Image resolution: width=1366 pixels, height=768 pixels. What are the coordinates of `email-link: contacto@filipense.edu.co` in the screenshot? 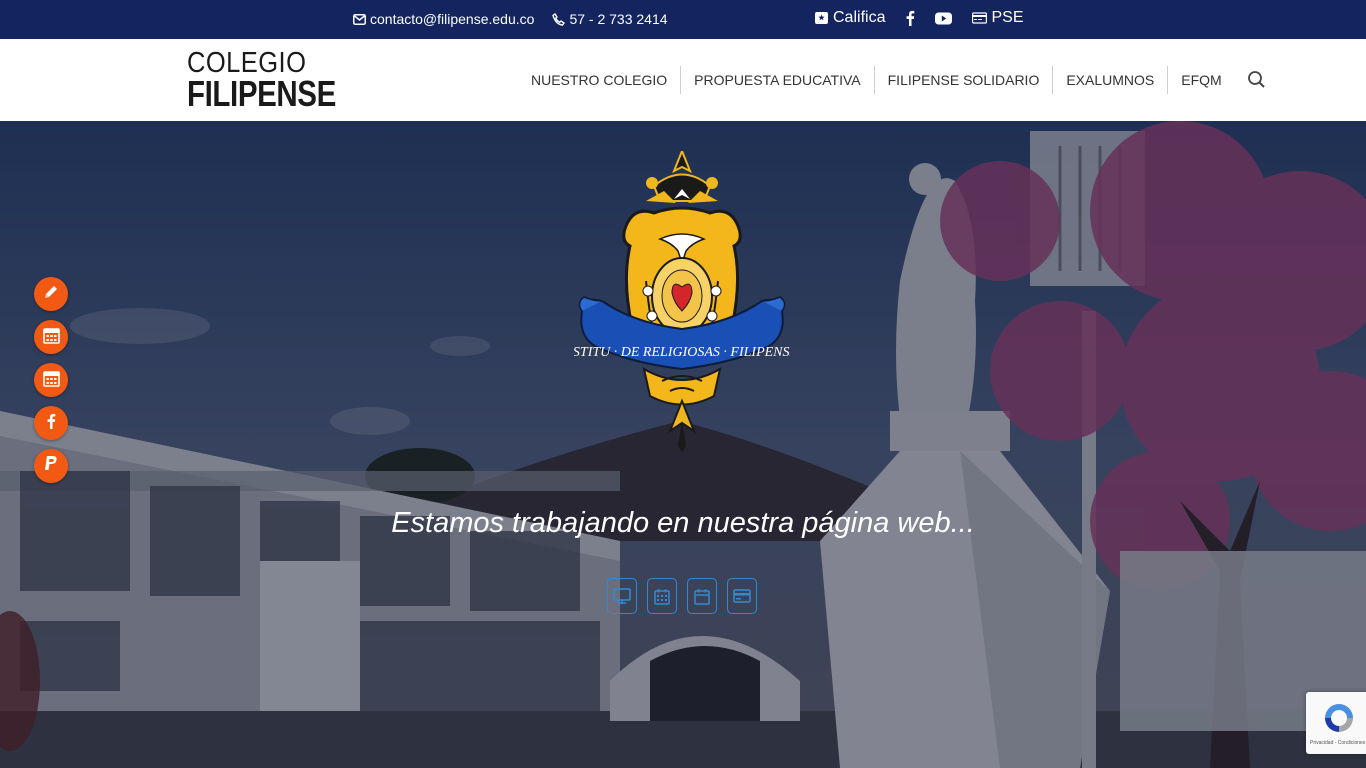 It's located at (443, 19).